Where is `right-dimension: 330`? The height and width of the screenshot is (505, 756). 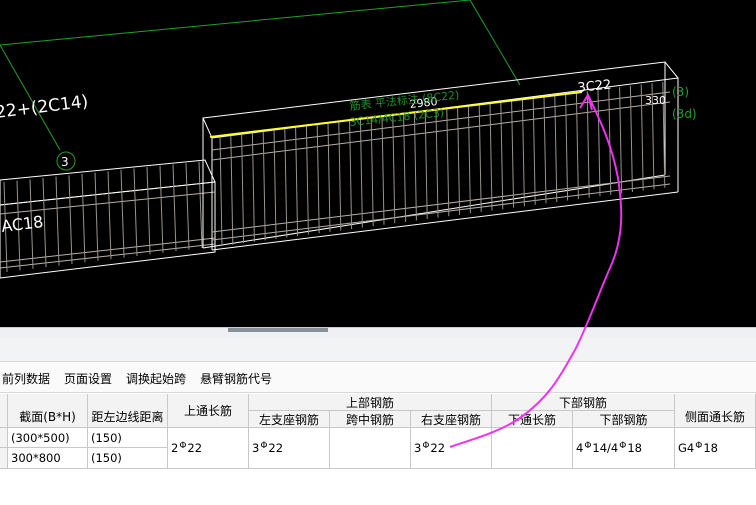 right-dimension: 330 is located at coordinates (655, 100).